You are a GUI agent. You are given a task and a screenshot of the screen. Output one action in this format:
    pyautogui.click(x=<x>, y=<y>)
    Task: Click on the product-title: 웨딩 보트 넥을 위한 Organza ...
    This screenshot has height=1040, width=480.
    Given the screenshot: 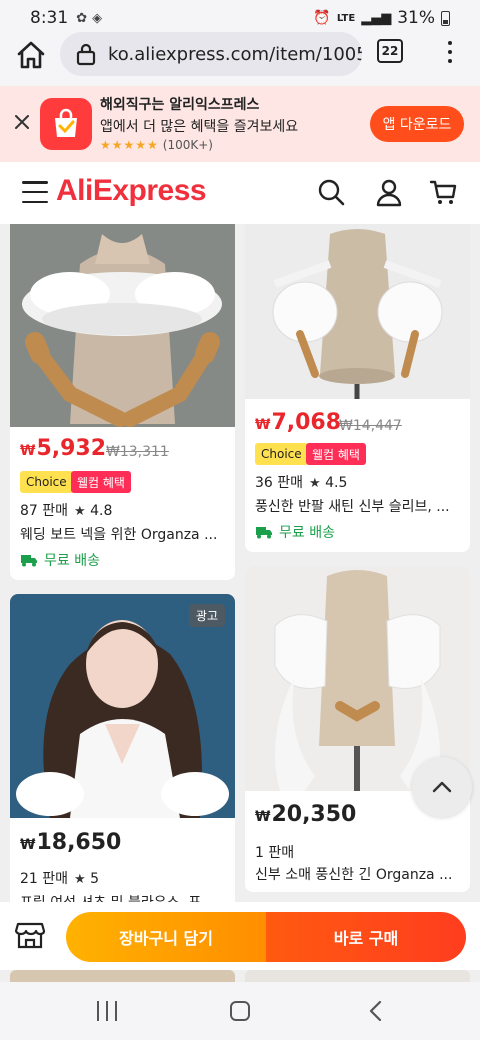 What is the action you would take?
    pyautogui.click(x=122, y=534)
    